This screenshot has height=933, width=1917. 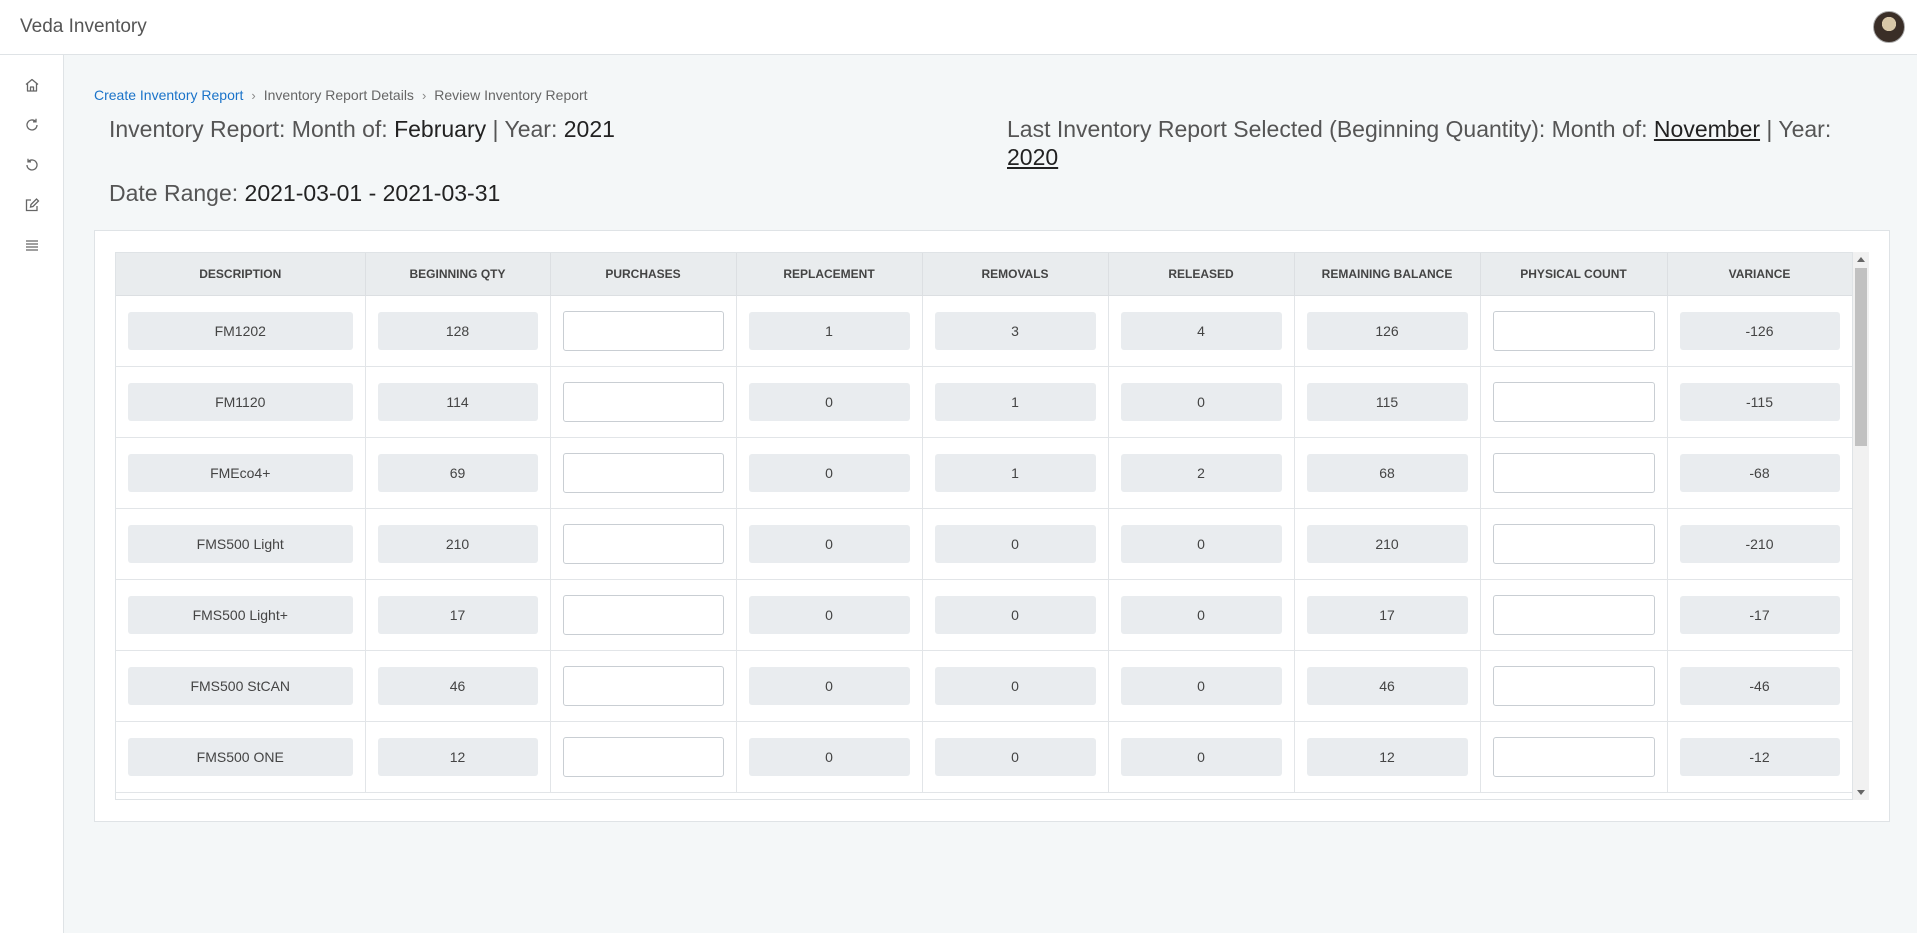 I want to click on app-title: Veda Inventory, so click(x=83, y=26).